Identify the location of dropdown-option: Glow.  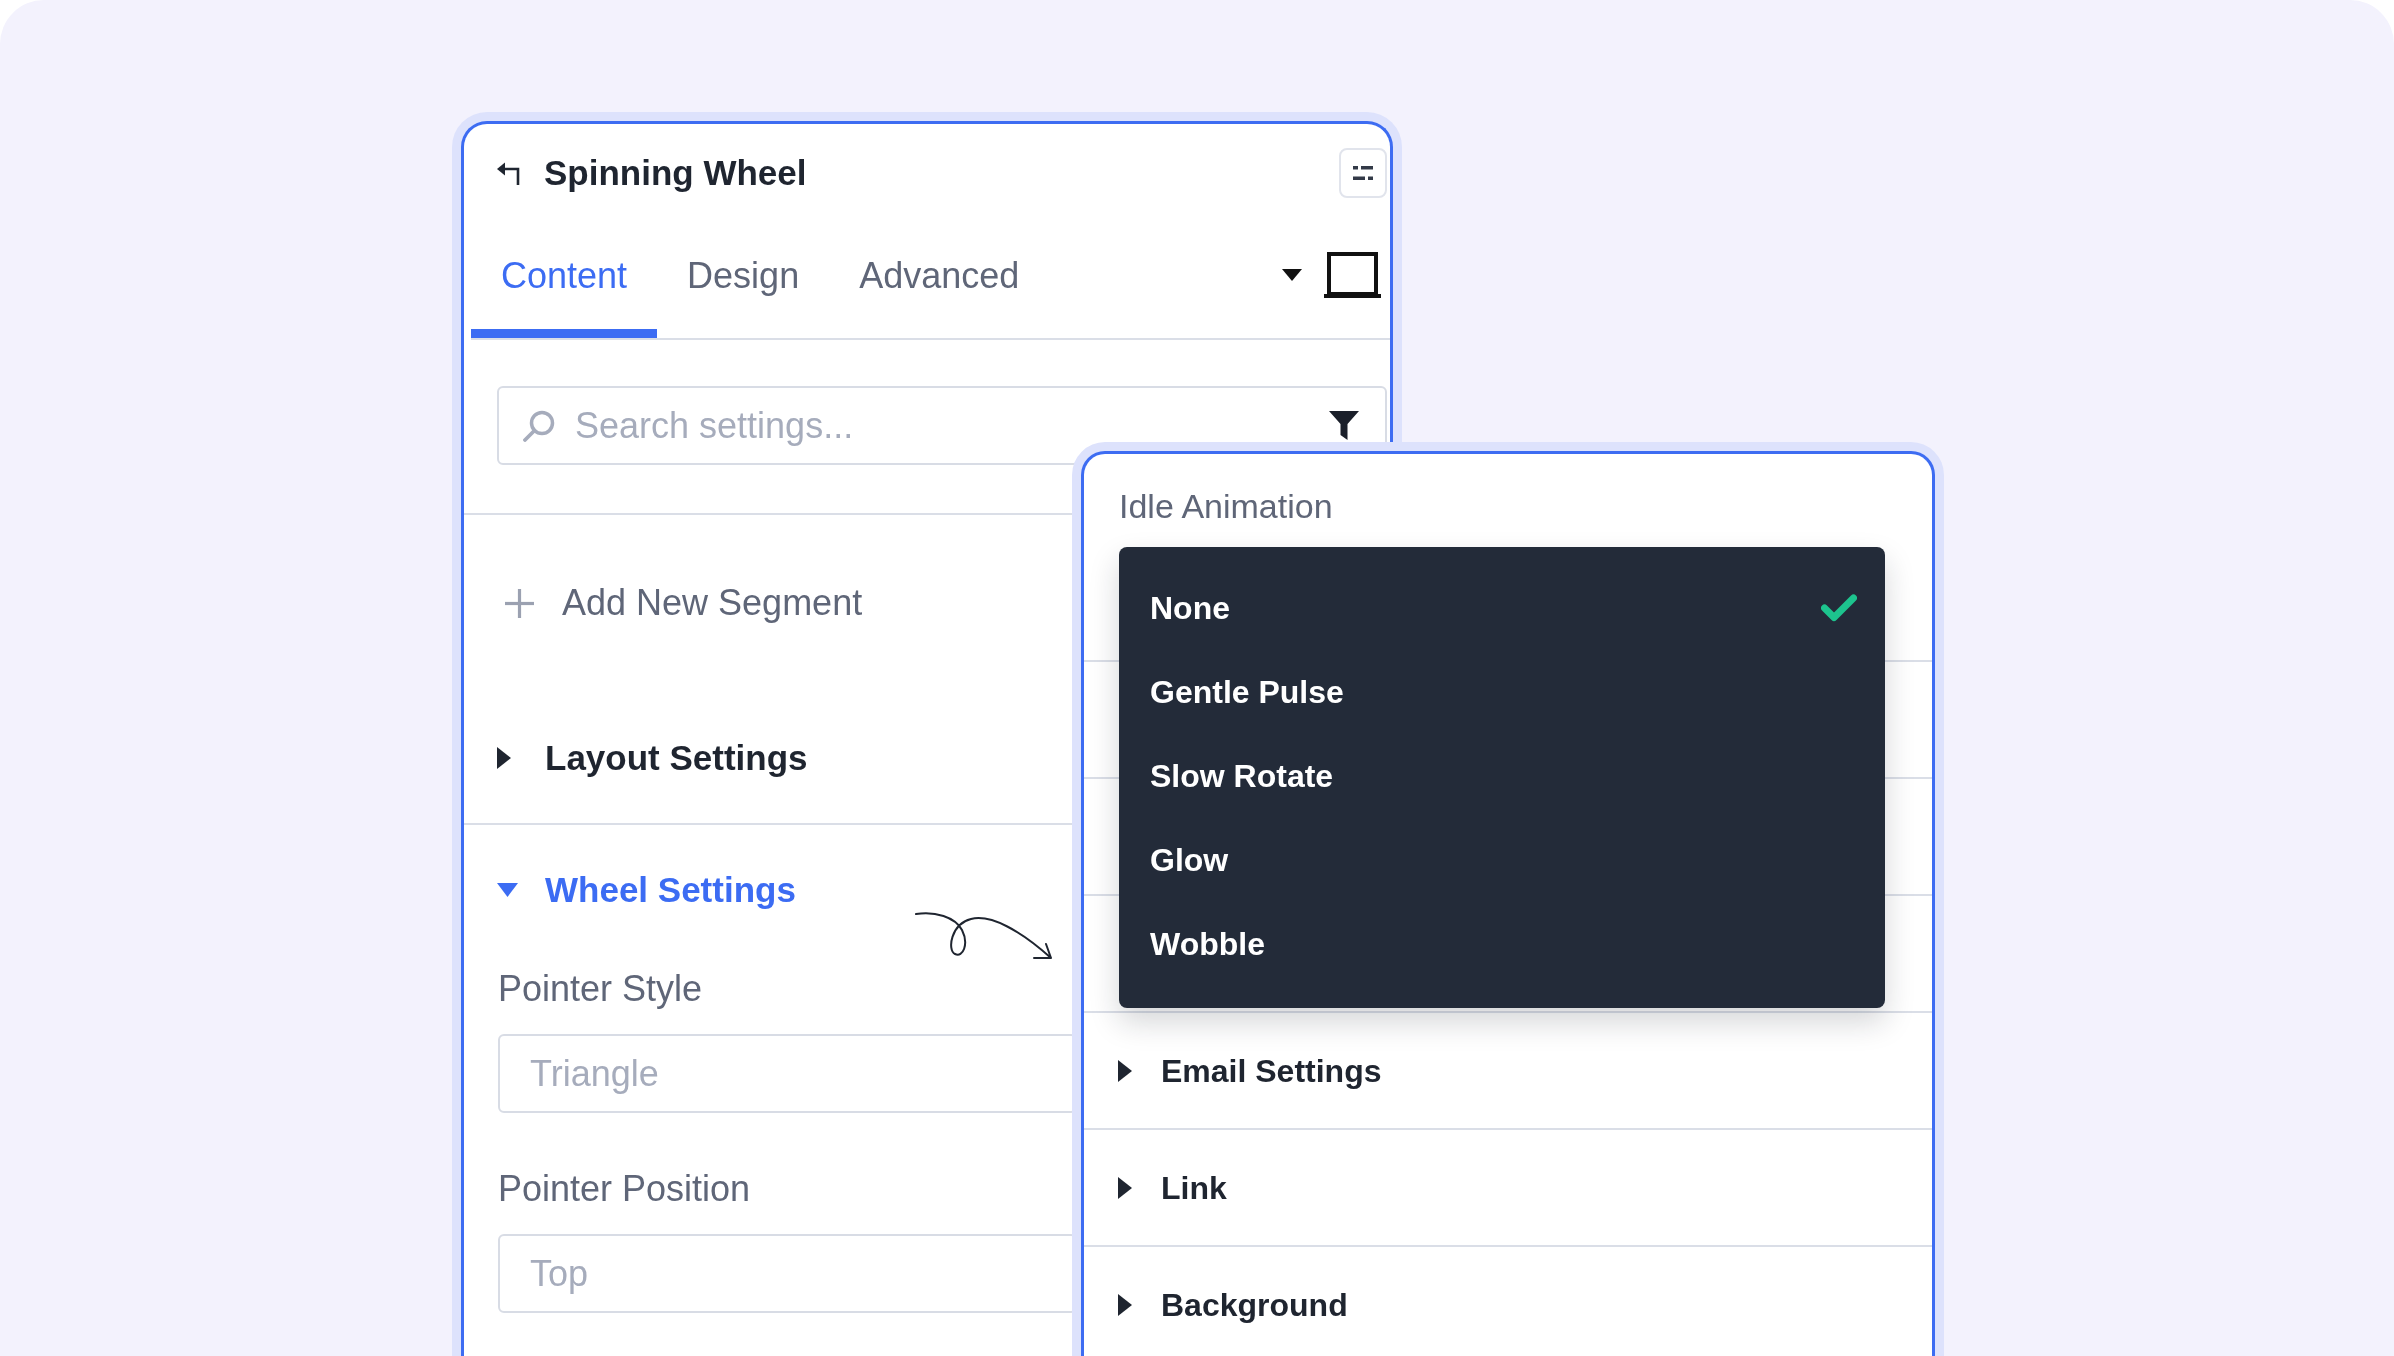
(1503, 860).